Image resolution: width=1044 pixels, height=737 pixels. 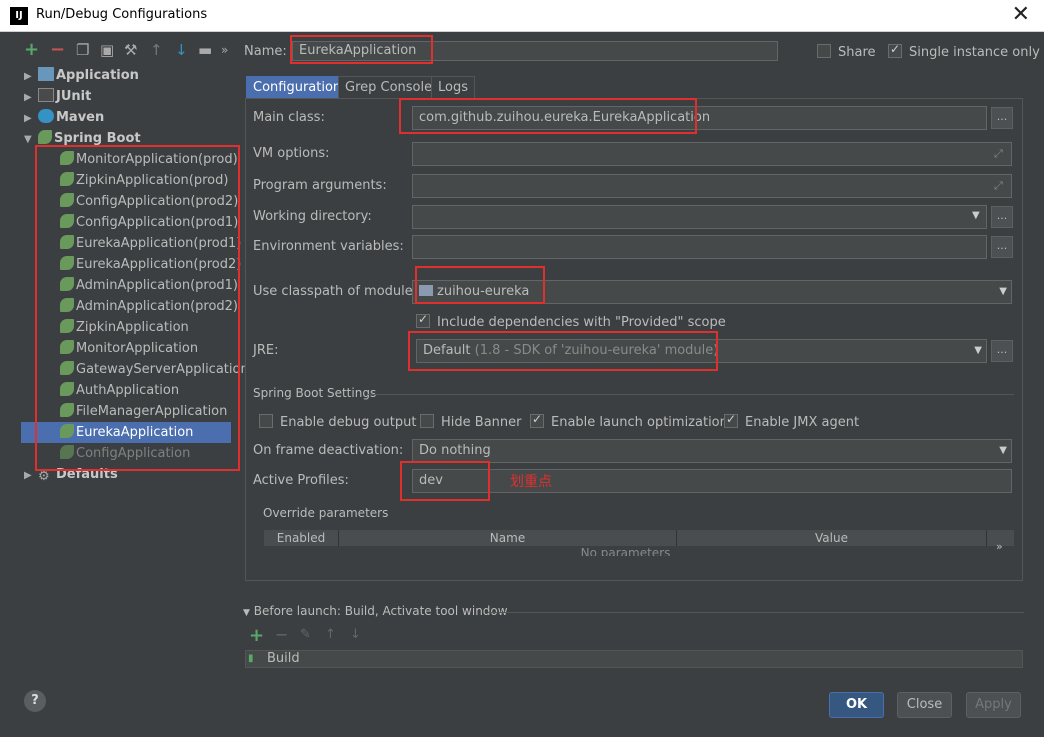 What do you see at coordinates (328, 246) in the screenshot?
I see `environment-variables-label: Environment variables:` at bounding box center [328, 246].